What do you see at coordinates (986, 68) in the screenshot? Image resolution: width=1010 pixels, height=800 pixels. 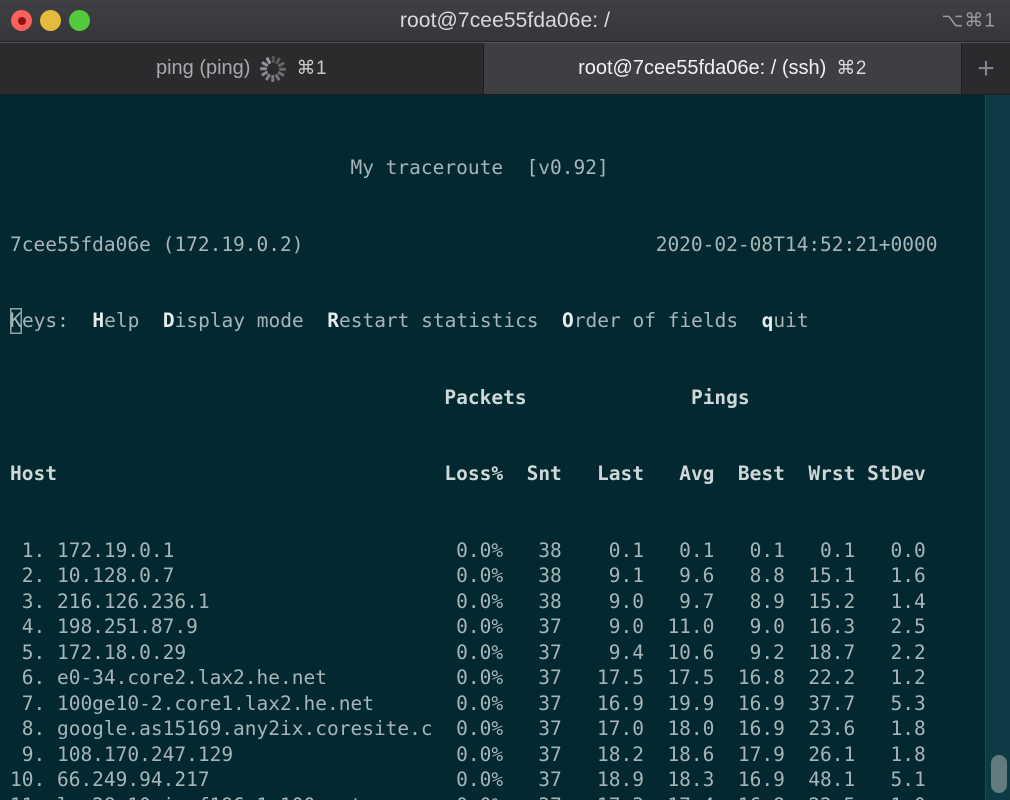 I see `new-tab-button: +` at bounding box center [986, 68].